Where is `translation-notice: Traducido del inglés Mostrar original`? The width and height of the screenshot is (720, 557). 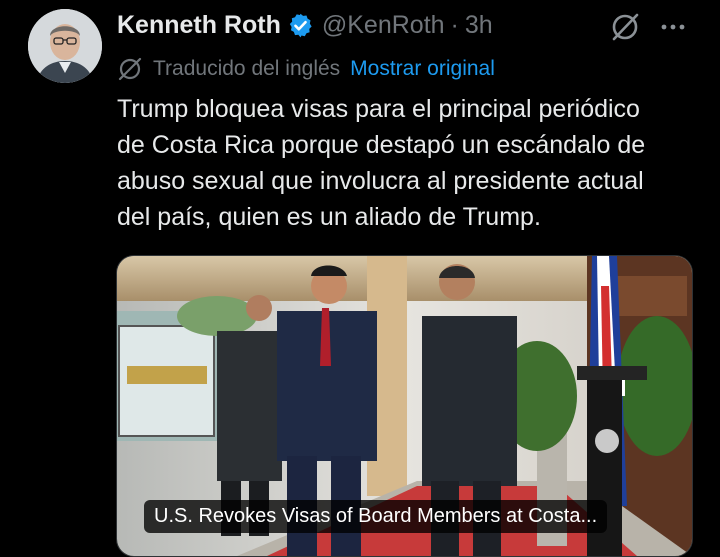
translation-notice: Traducido del inglés Mostrar original is located at coordinates (306, 69).